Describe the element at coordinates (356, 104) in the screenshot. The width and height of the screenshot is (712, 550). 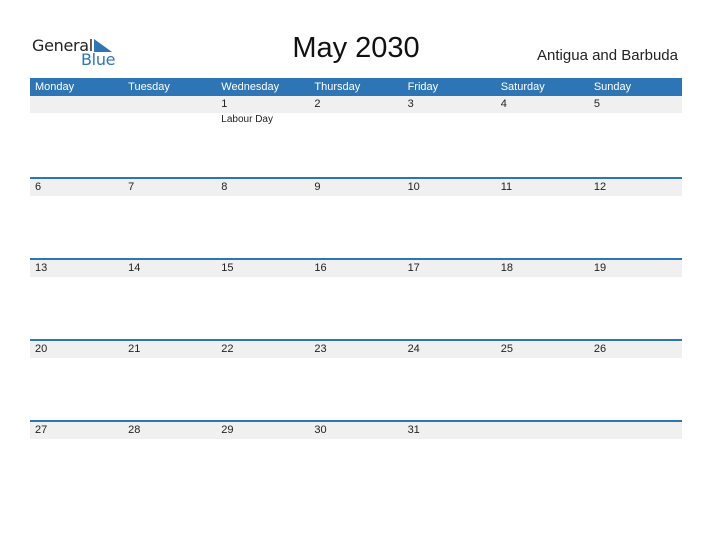
I see `day-number-row: 1 2 3 4 5` at that location.